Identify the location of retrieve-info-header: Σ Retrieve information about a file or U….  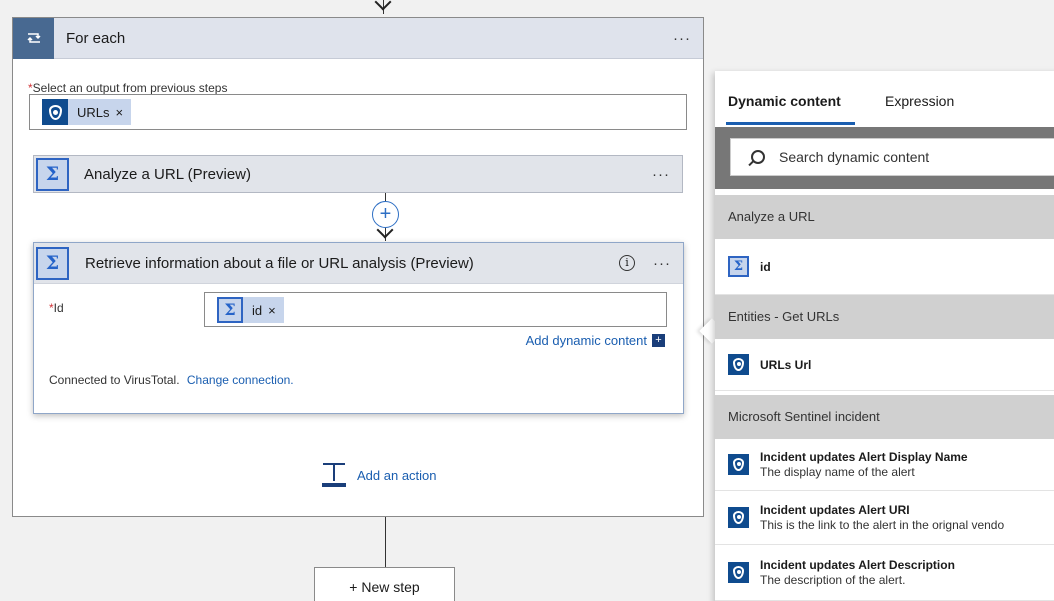
(358, 263).